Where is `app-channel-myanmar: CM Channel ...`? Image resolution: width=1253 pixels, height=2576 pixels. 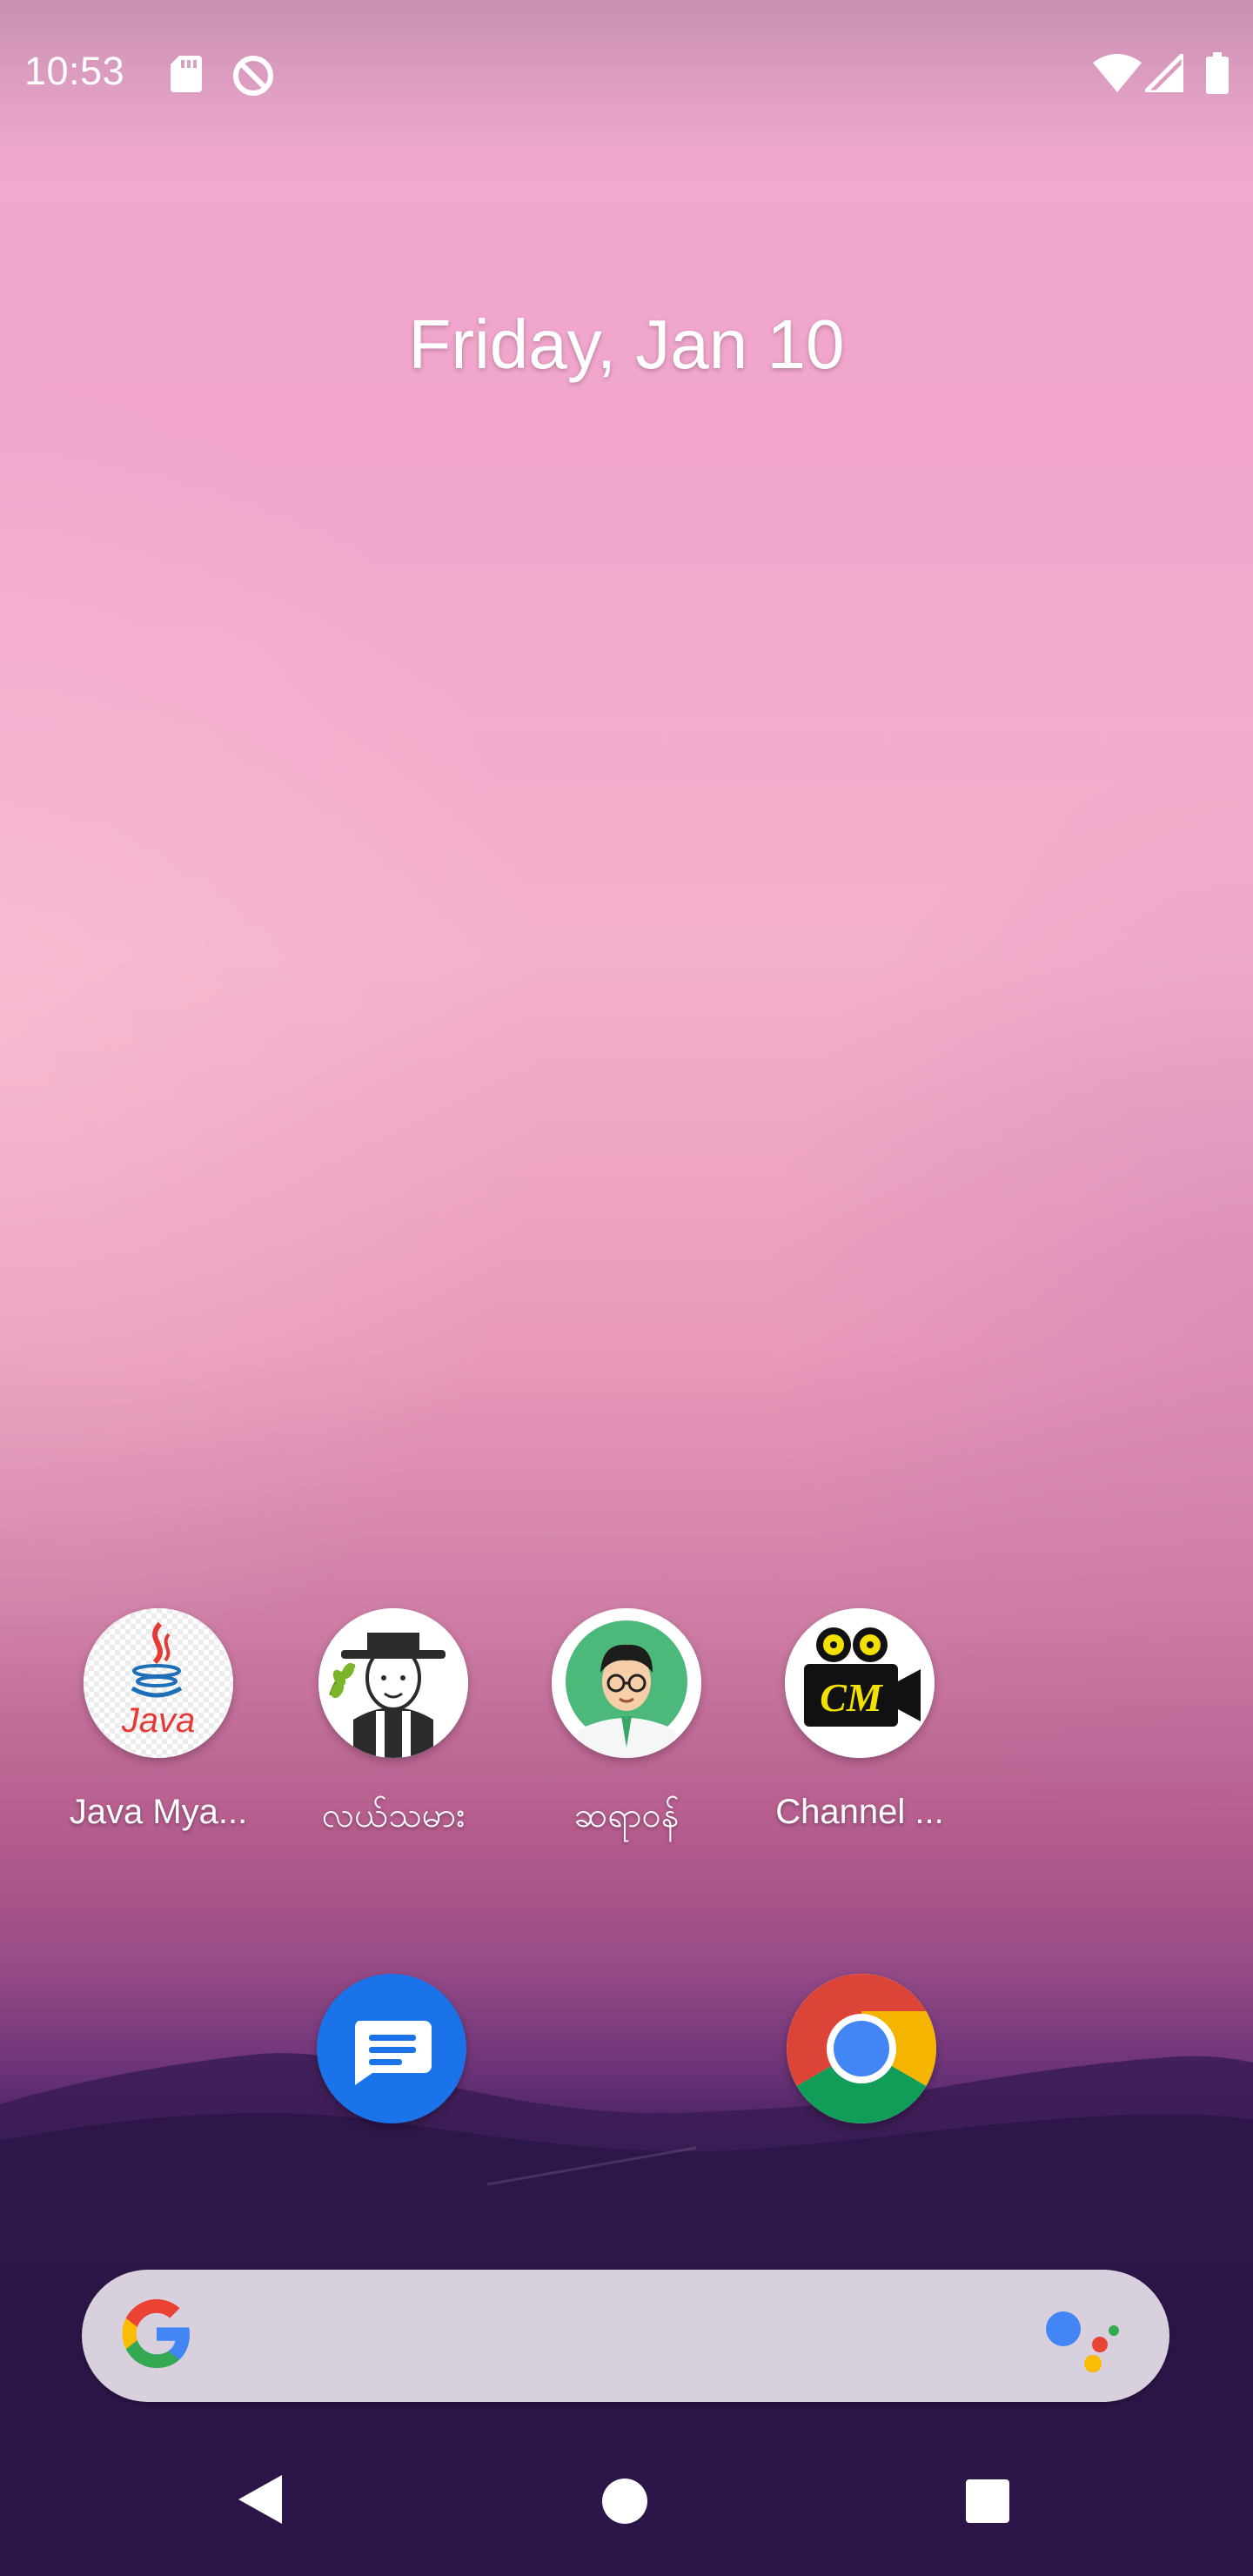
app-channel-myanmar: CM Channel ... is located at coordinates (860, 1720).